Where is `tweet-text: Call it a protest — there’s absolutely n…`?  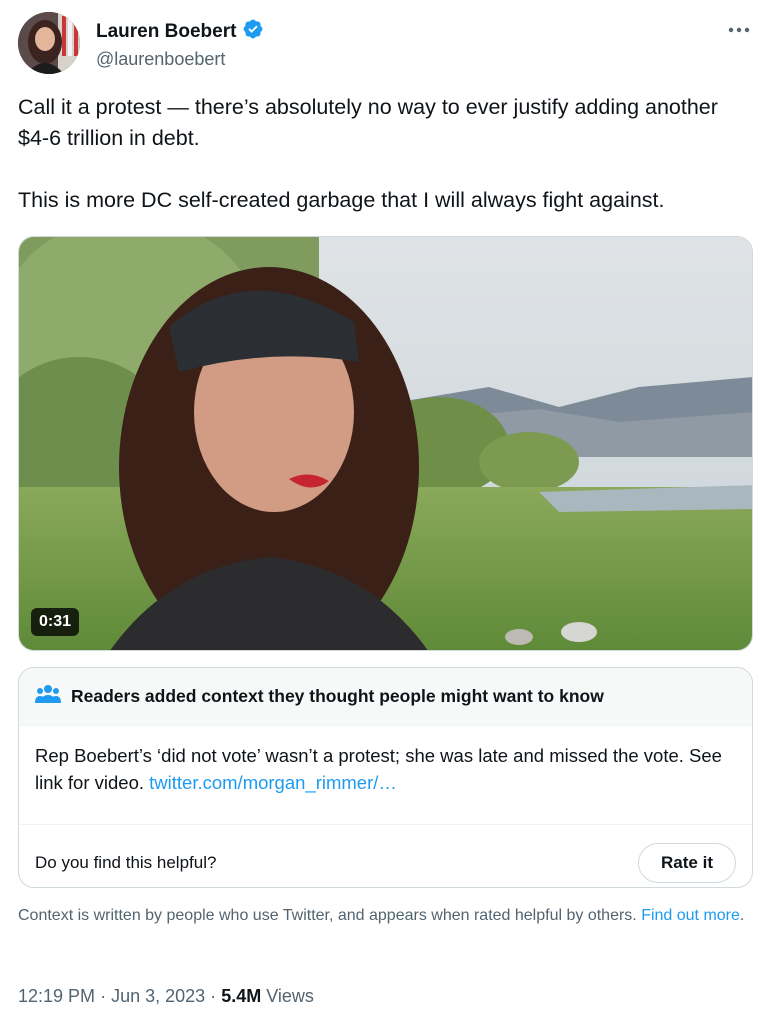
tweet-text: Call it a protest — there’s absolutely n… is located at coordinates (383, 154).